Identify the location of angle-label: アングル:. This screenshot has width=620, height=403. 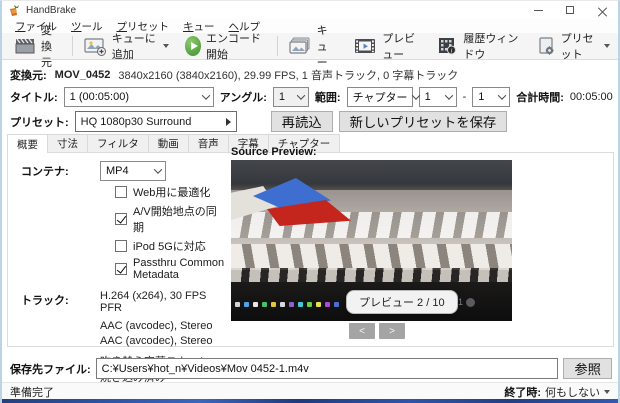
(243, 98).